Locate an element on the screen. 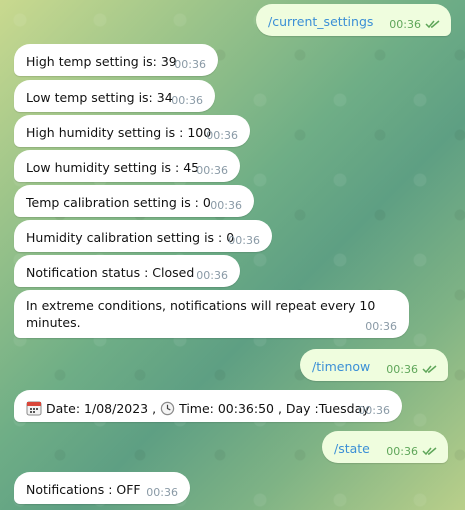  message-text: Notifications : OFF is located at coordinates (83, 489).